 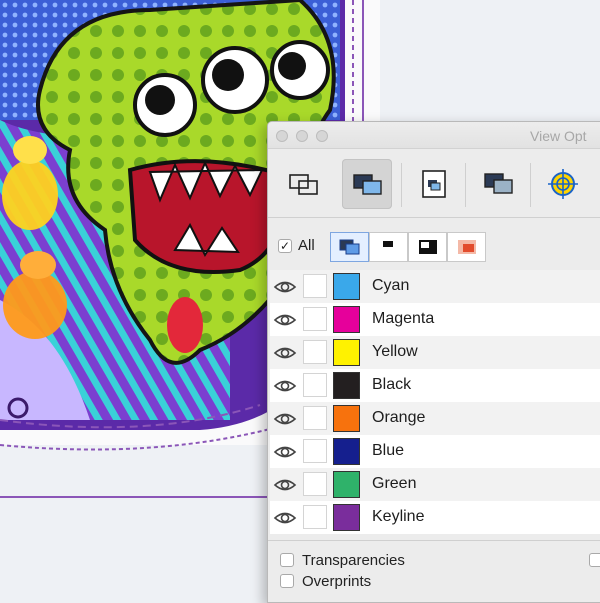 I want to click on minimize-window-button, so click(x=302, y=136).